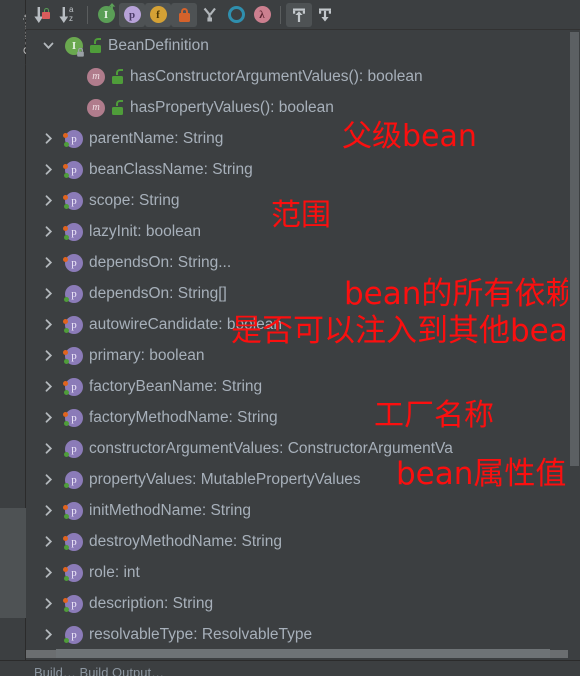  Describe the element at coordinates (303, 417) in the screenshot. I see `tree-row: p factoryMethodName: String` at that location.